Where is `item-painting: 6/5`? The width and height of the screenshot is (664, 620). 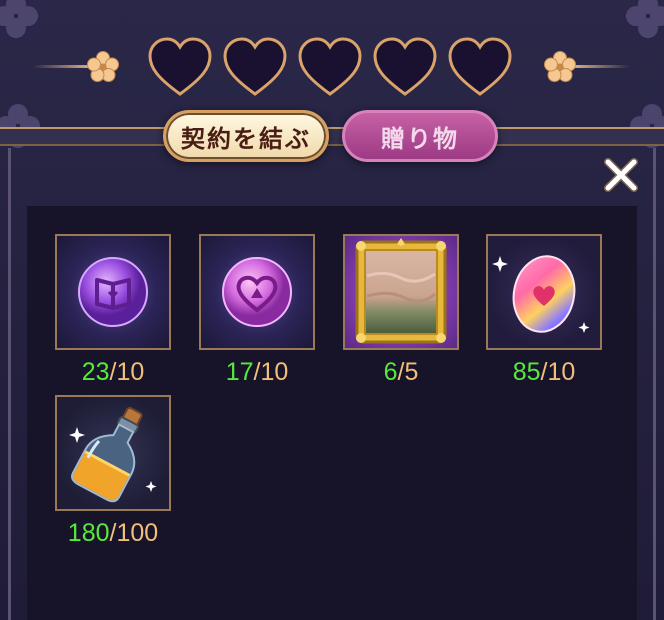 item-painting: 6/5 is located at coordinates (401, 310).